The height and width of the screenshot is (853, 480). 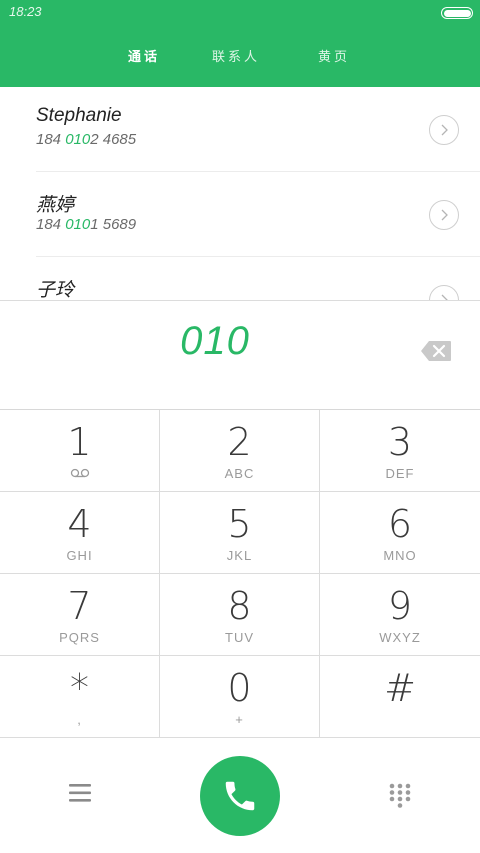 What do you see at coordinates (80, 533) in the screenshot?
I see `key-4: 4 GHI` at bounding box center [80, 533].